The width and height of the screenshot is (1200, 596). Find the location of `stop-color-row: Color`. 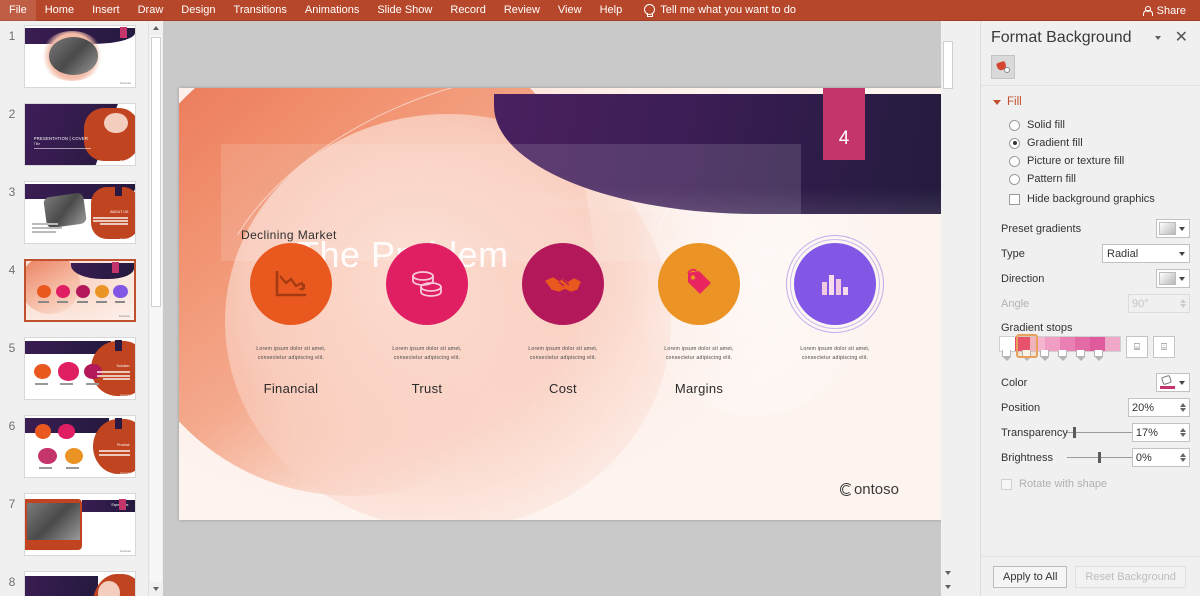

stop-color-row: Color is located at coordinates (1090, 382).